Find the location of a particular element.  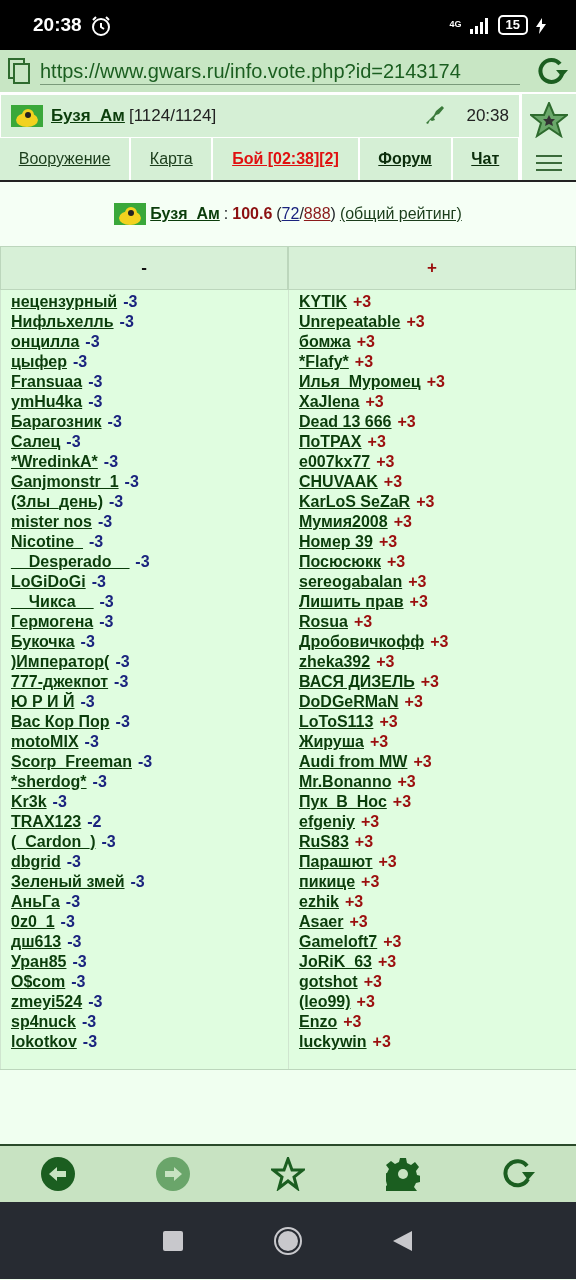

player-link: ПоТРАХ is located at coordinates (330, 441).